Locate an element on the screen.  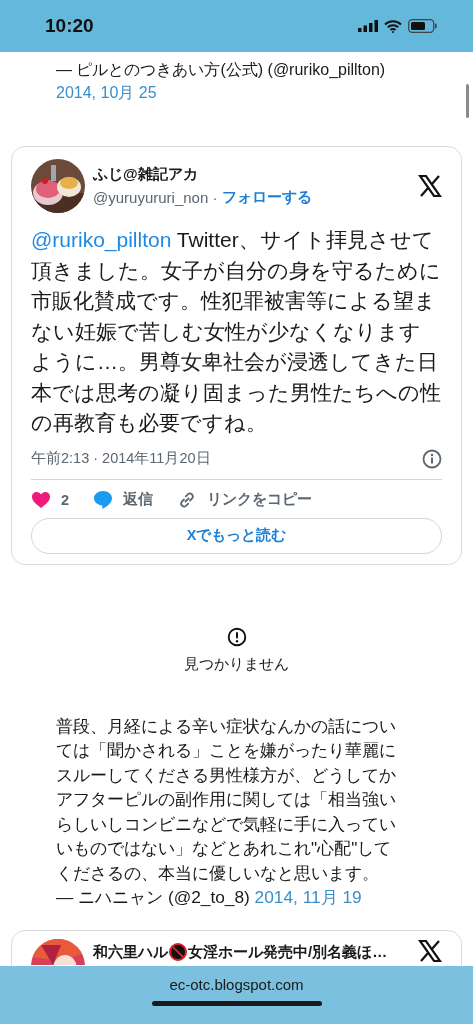
quote-text: 普段、月経による辛い症状なんかの話については「聞かされる」ことを嫌がったり華麗にスルーしてくださる男性様方が、どうしてかアフターピルの副作用に関しては「相当強いらしいしコンビニなどで気軽に手に入っていいものではない」などとあれこれ"心配"してくださるの、本当に優しいなと思います。 is located at coordinates (226, 799).